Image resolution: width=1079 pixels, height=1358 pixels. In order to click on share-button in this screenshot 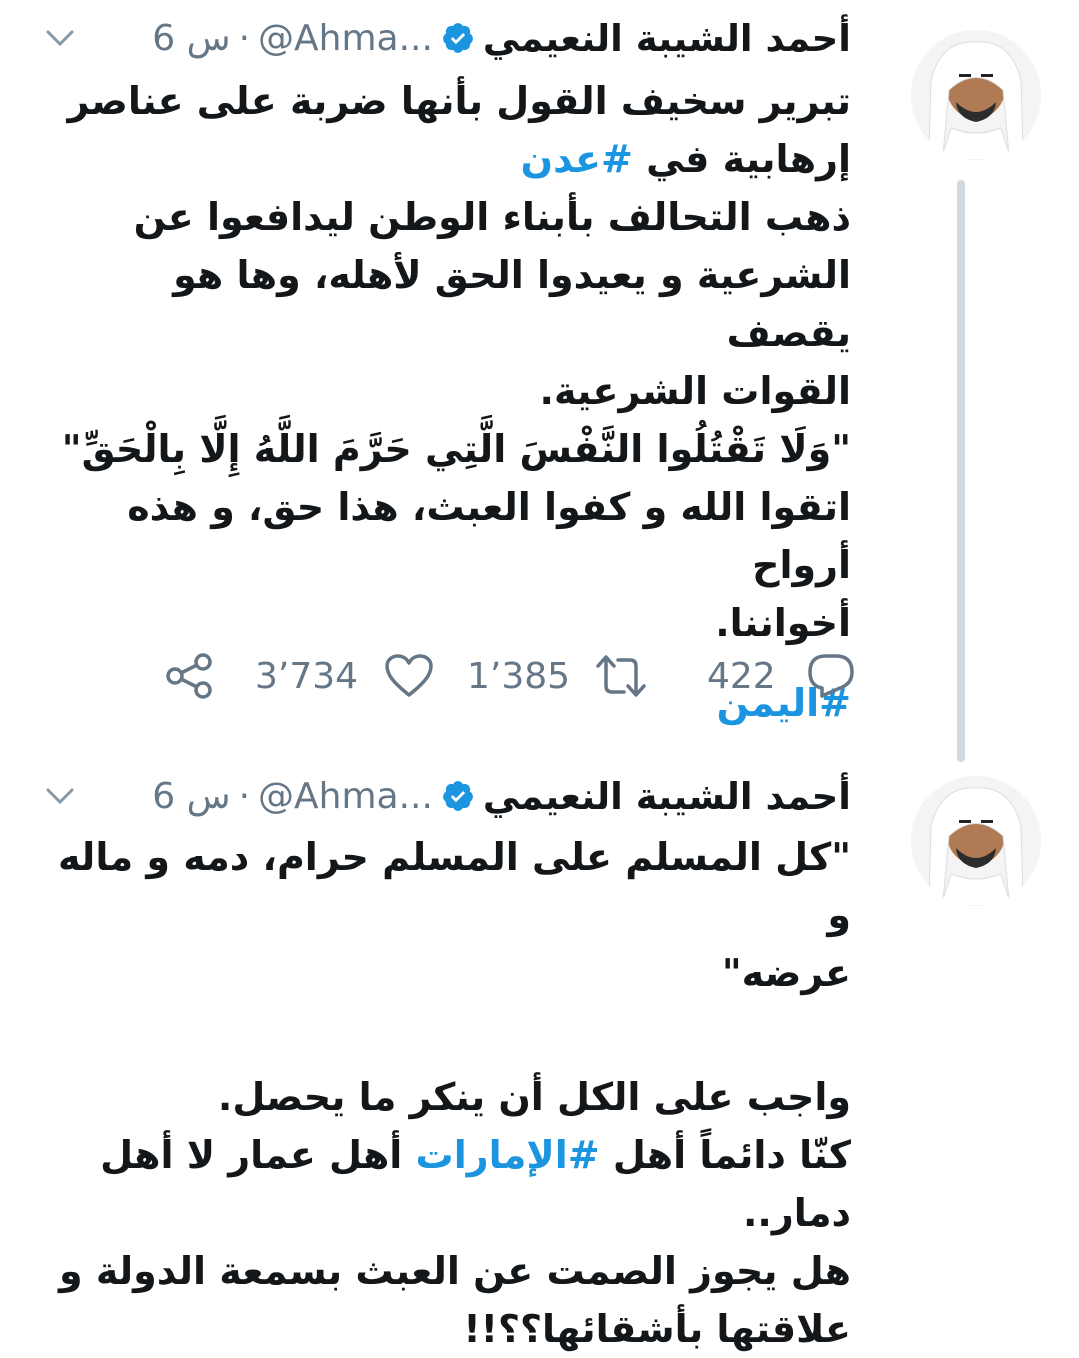, I will do `click(189, 676)`.